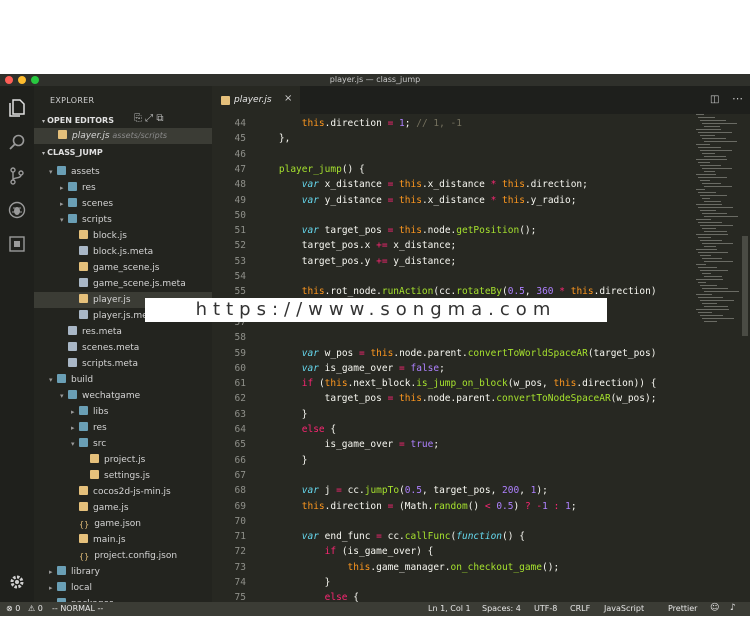 This screenshot has height=620, width=750. What do you see at coordinates (359, 123) in the screenshot?
I see `code-line: this.direction = 1; // 1, -1` at bounding box center [359, 123].